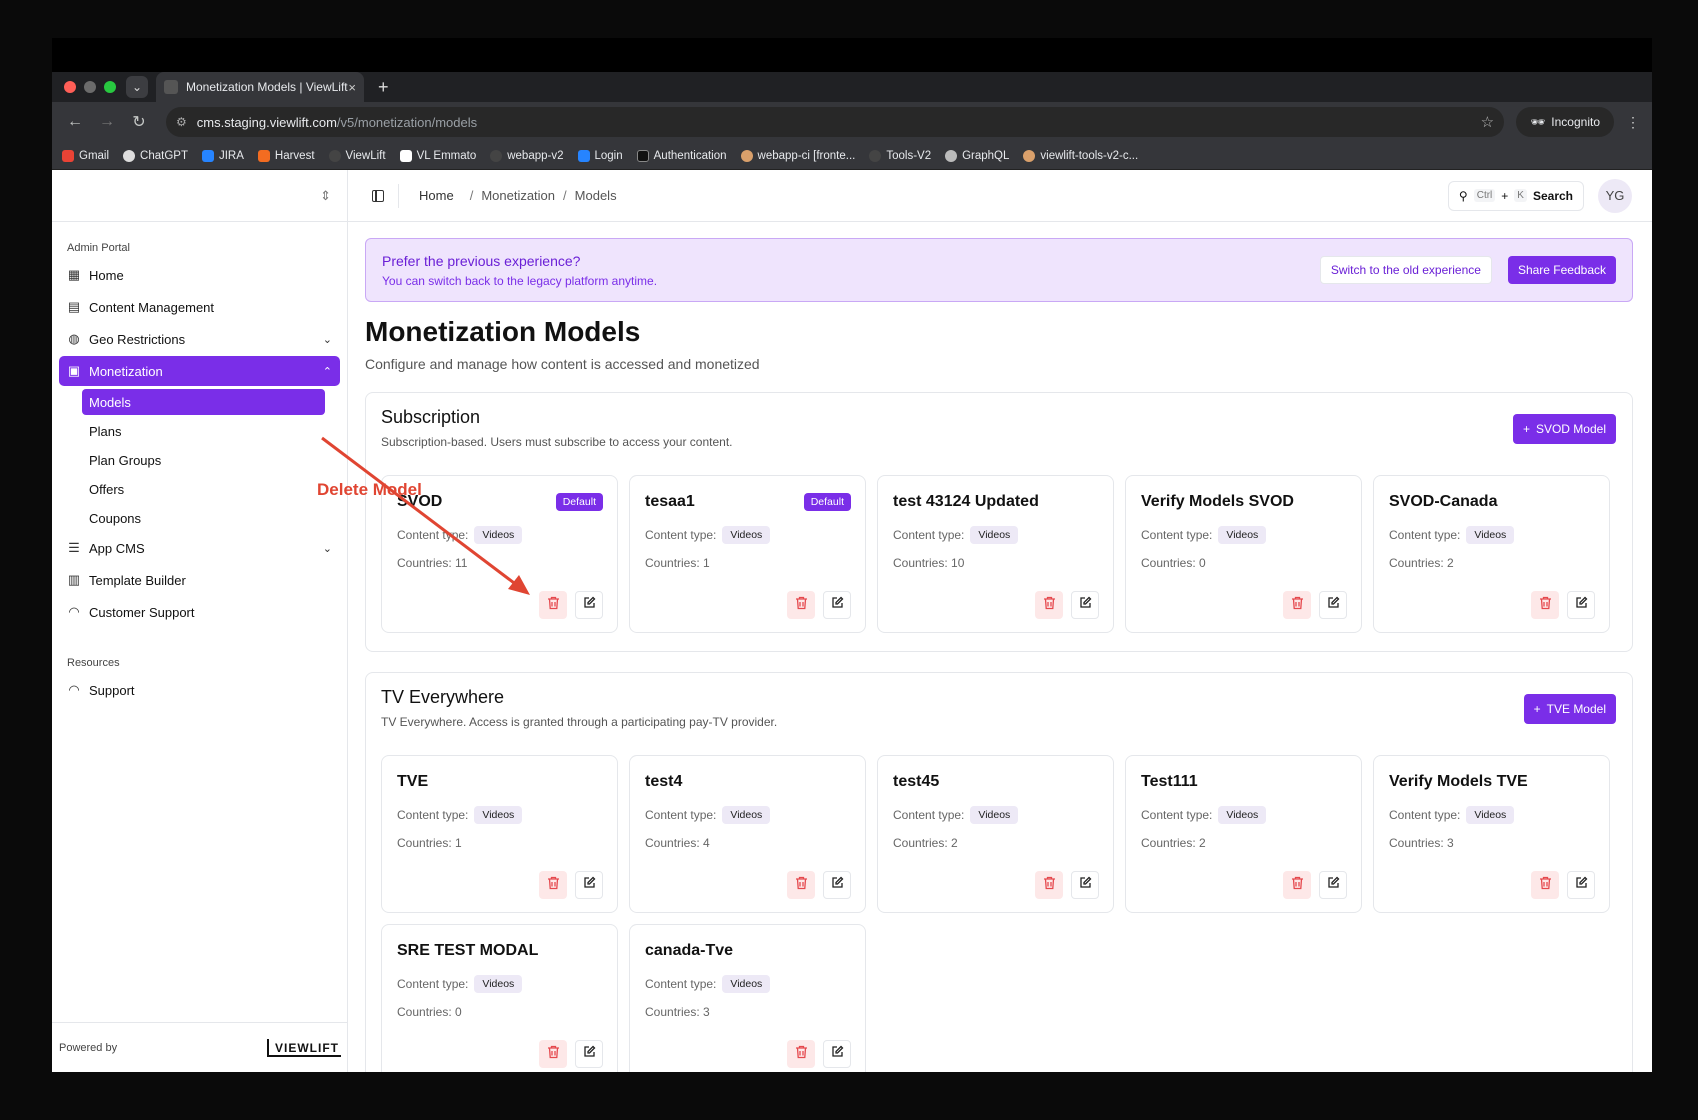 The width and height of the screenshot is (1698, 1120). I want to click on share-feedback-button: Share Feedback, so click(1561, 270).